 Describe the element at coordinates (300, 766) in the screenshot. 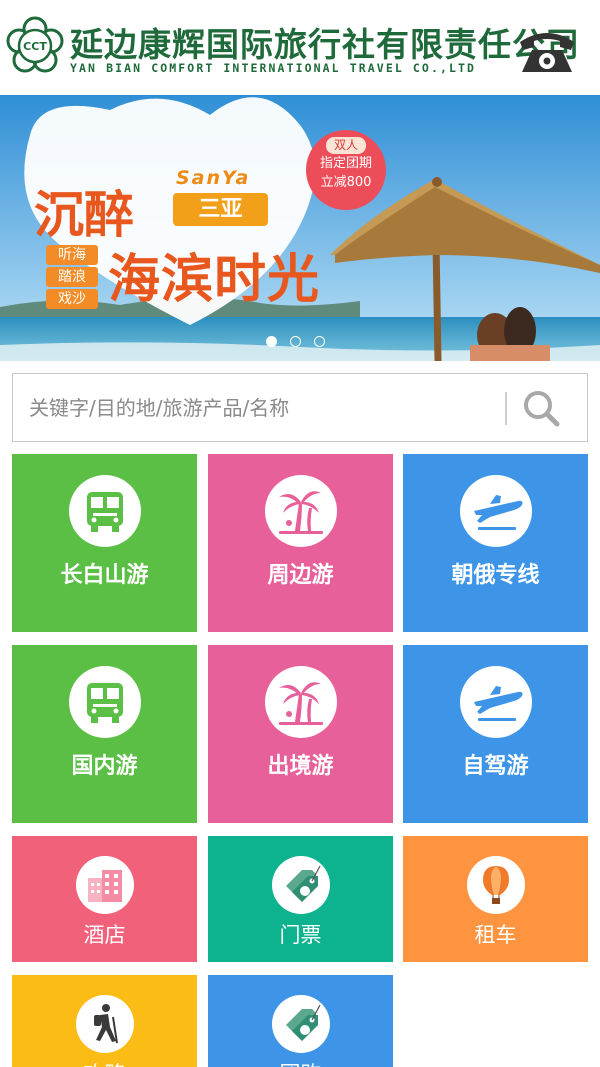

I see `category-label: 出境游` at that location.